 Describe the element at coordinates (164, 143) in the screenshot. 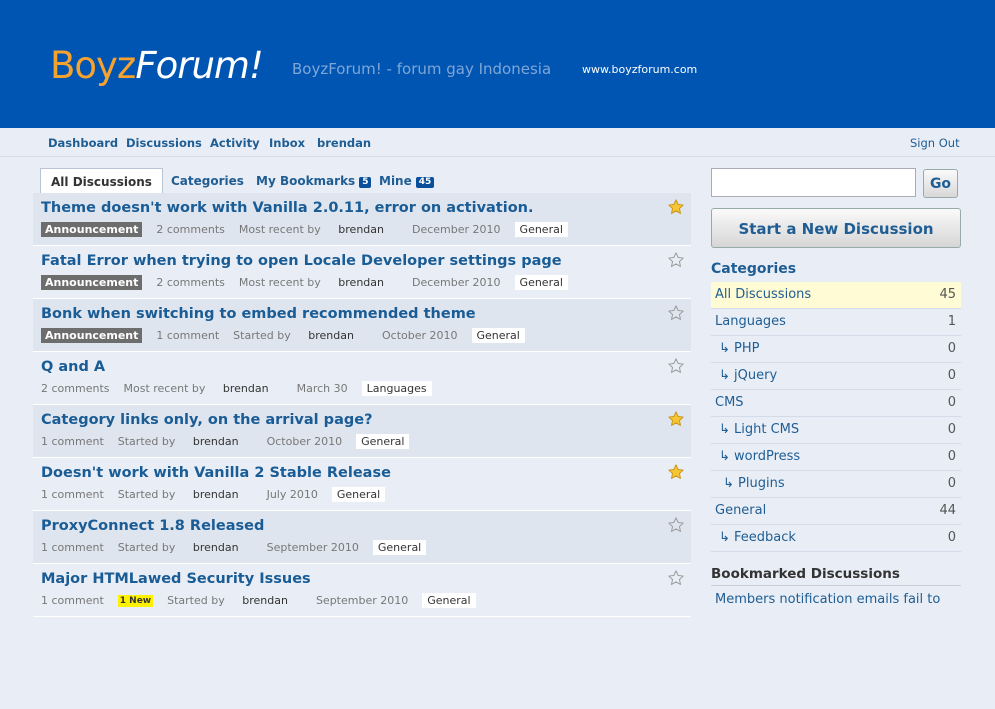

I see `menu-discussions: Discussions` at that location.